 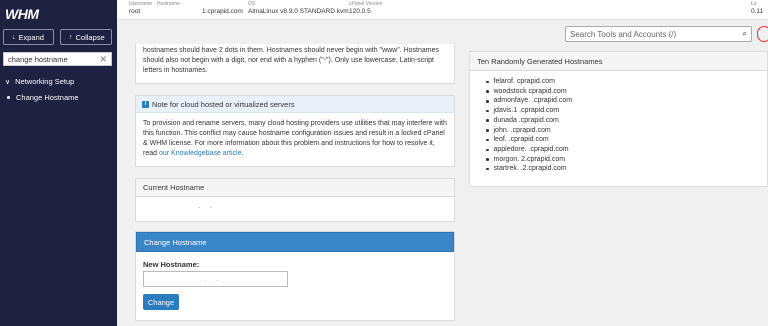 I want to click on cloud-note-end: ., so click(x=242, y=153).